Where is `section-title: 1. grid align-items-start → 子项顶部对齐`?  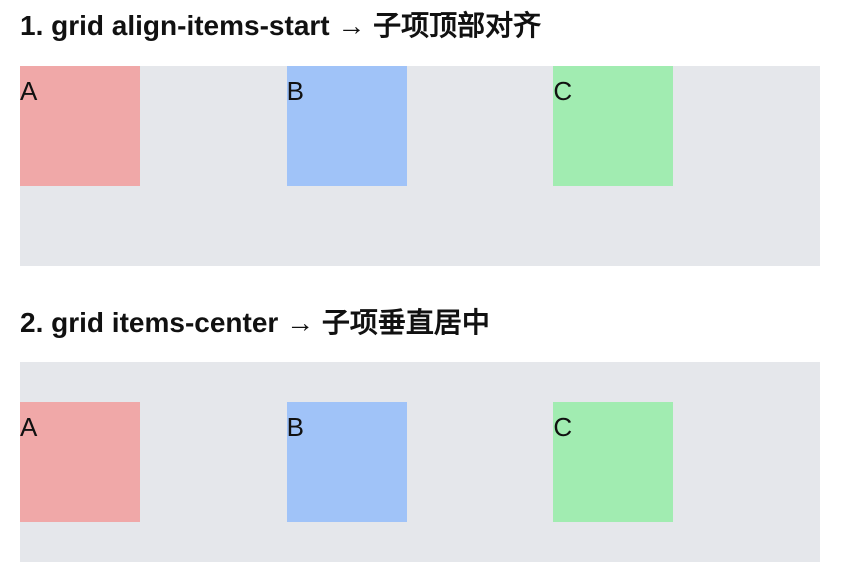 section-title: 1. grid align-items-start → 子项顶部对齐 is located at coordinates (281, 25).